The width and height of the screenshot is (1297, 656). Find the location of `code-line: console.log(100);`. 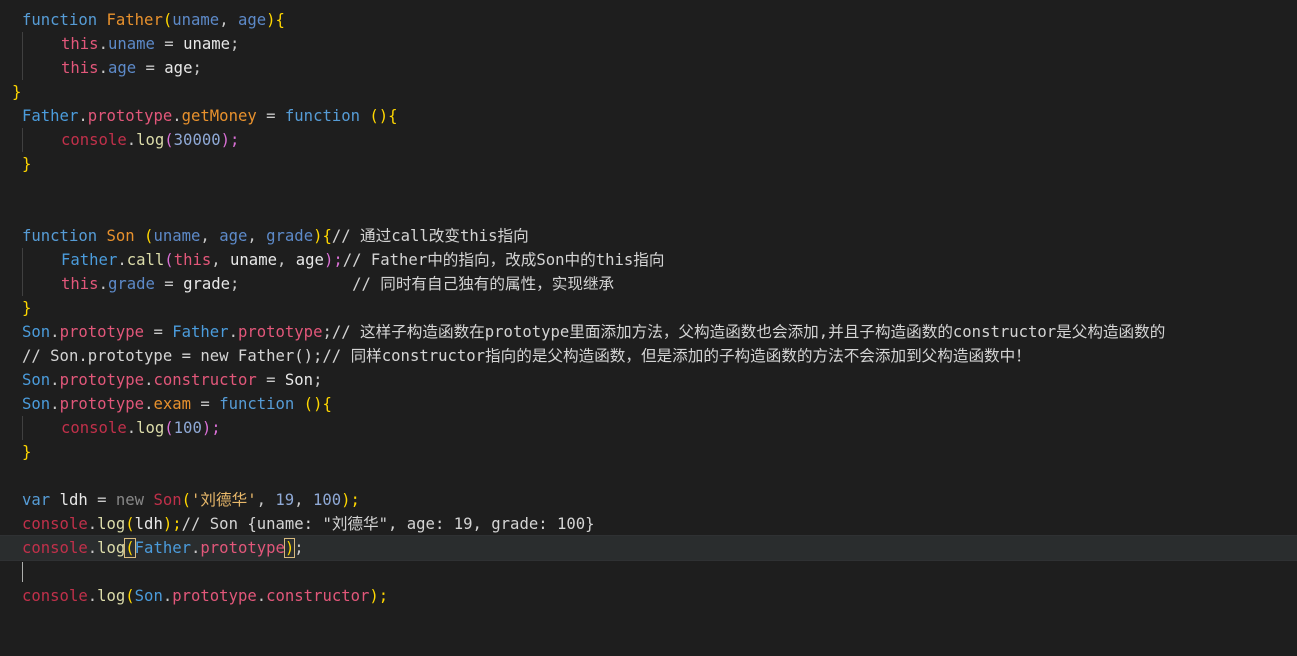

code-line: console.log(100); is located at coordinates (648, 428).